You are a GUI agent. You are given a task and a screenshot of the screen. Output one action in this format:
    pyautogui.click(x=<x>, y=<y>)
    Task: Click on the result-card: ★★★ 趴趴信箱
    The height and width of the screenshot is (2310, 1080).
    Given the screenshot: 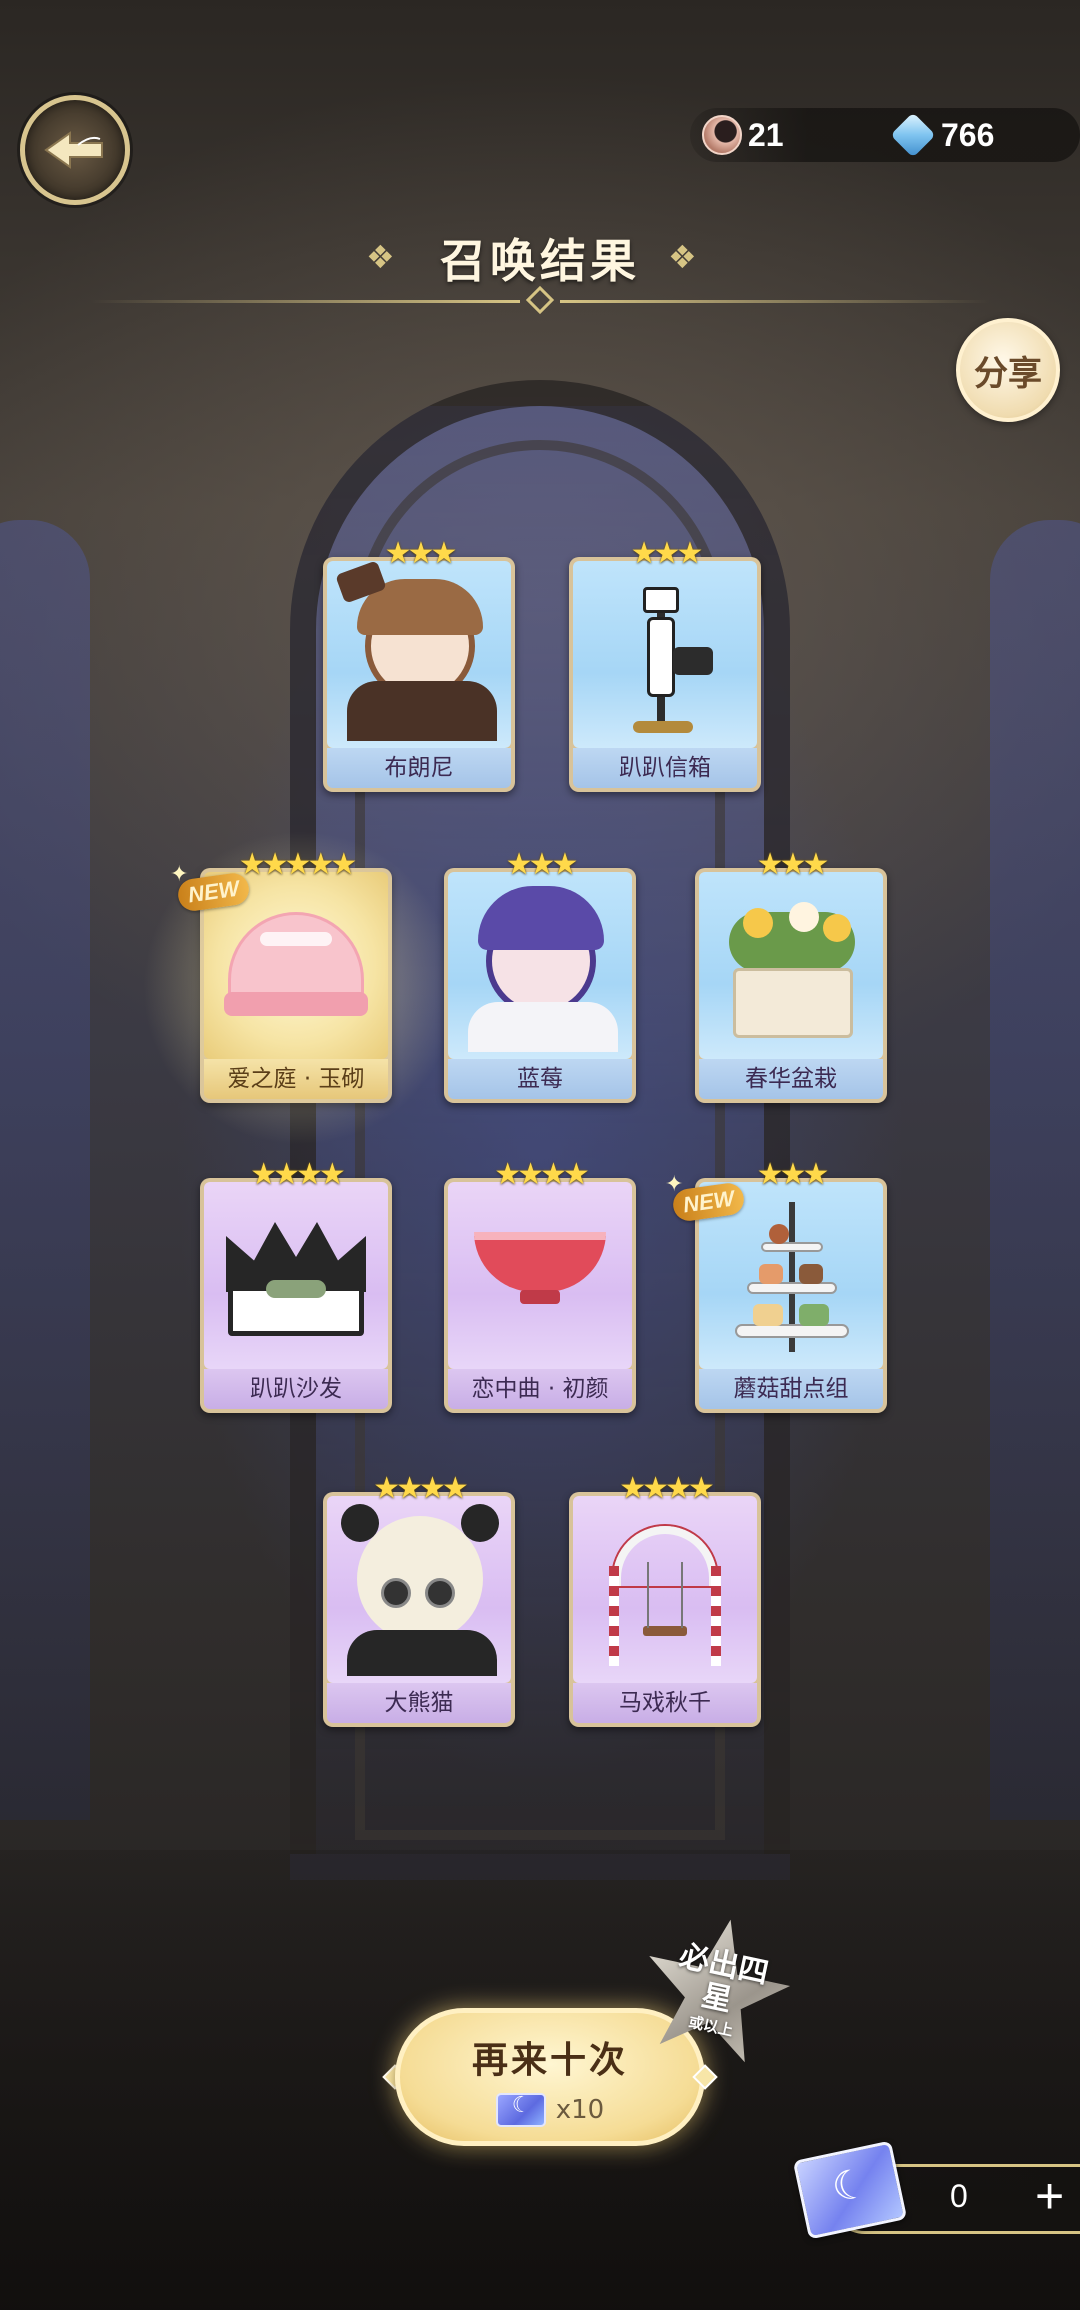 What is the action you would take?
    pyautogui.click(x=665, y=664)
    